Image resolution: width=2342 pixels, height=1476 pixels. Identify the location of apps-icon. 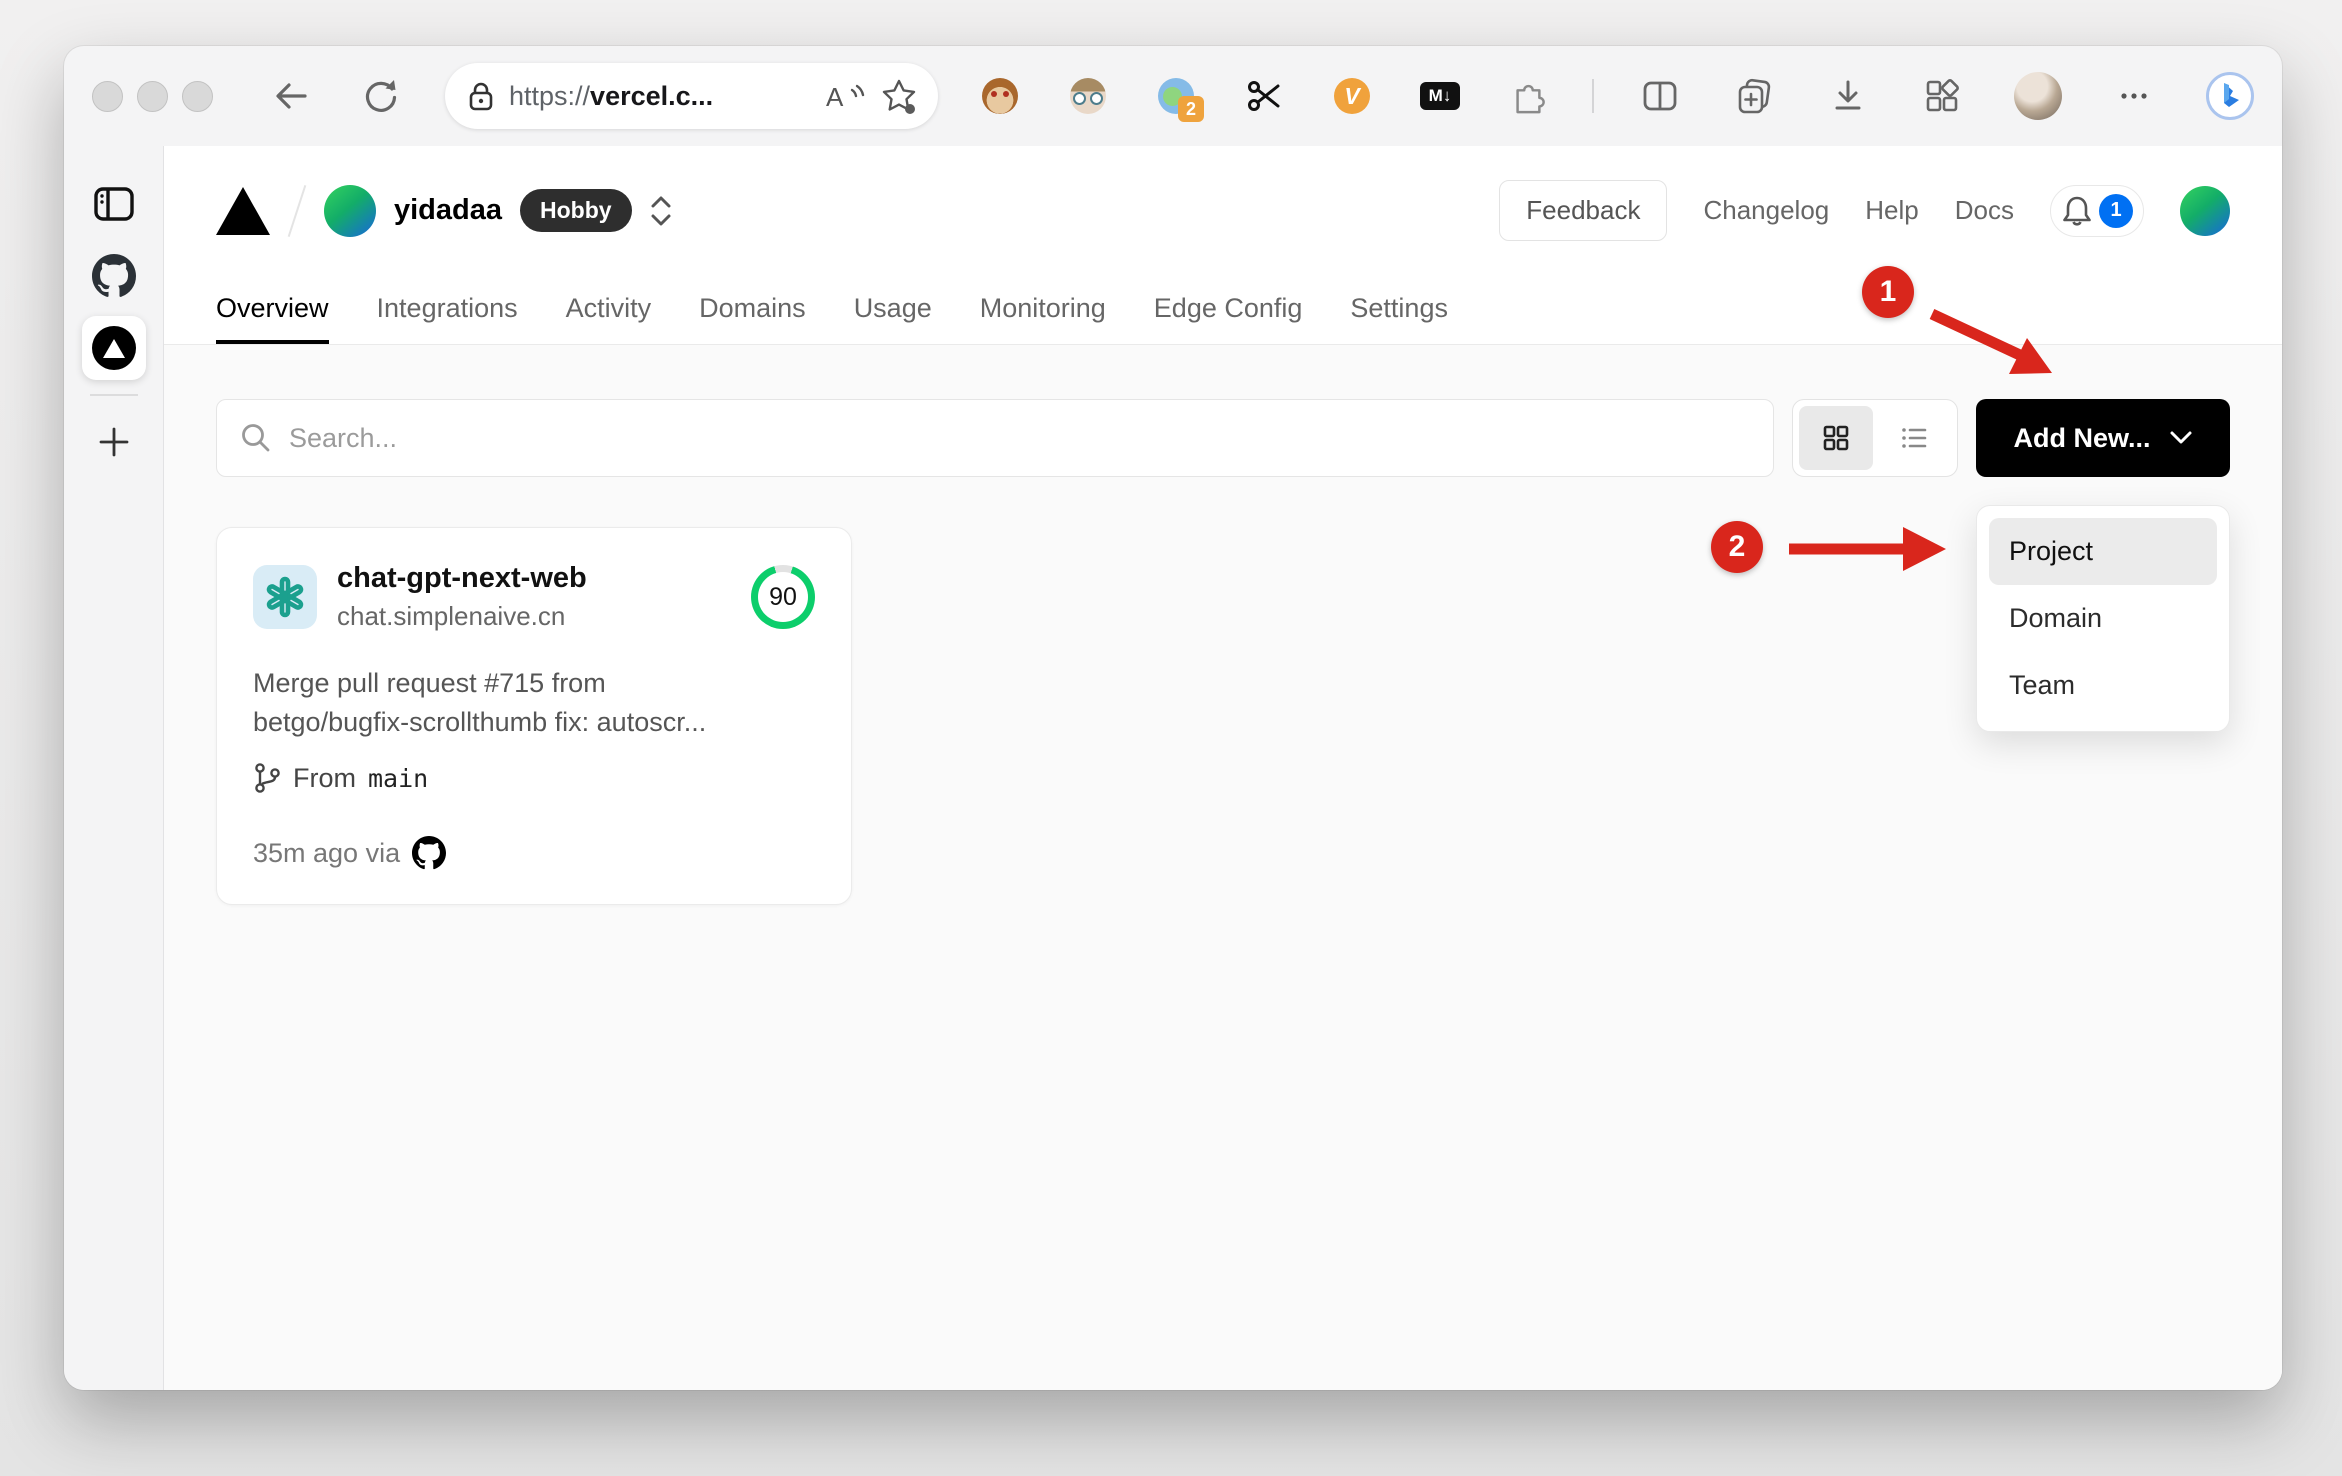
(1942, 96).